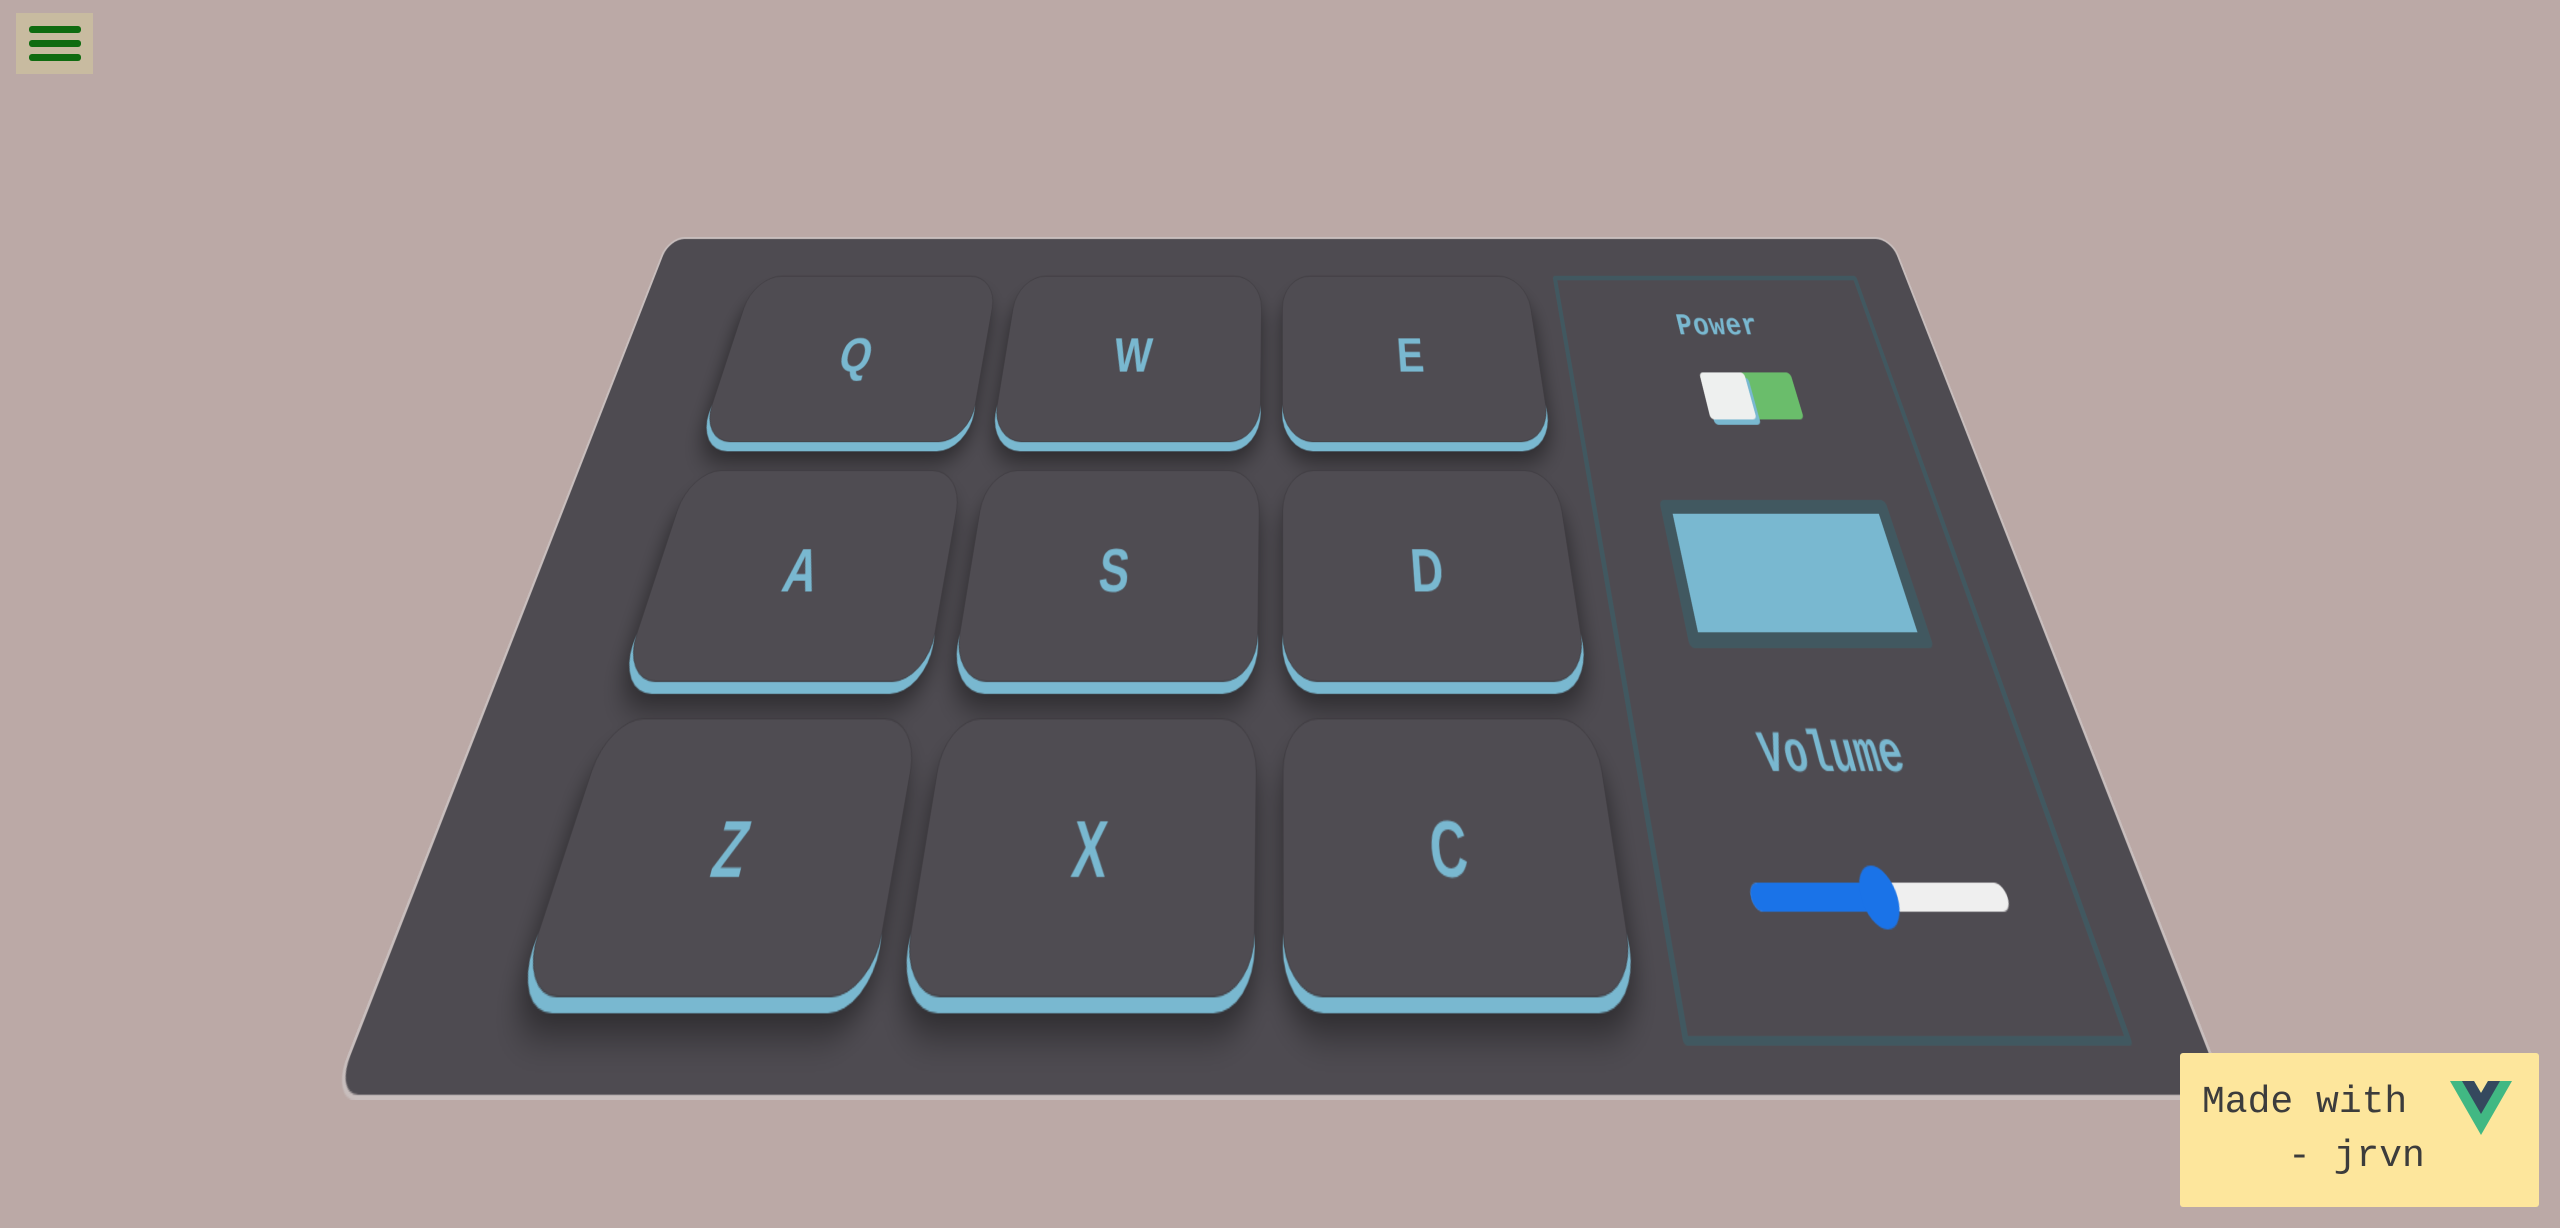 The width and height of the screenshot is (2560, 1228). I want to click on pad-label: A, so click(801, 571).